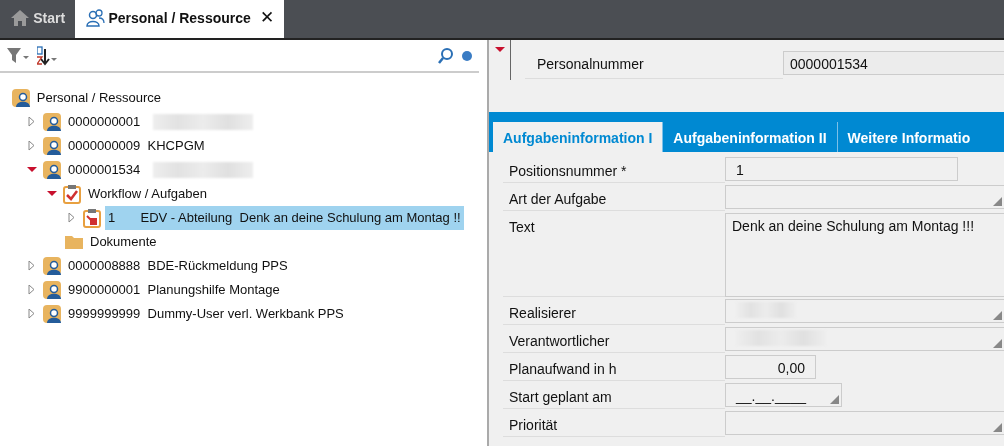 The width and height of the screenshot is (1004, 448). I want to click on field-label: Personalnummer, so click(654, 65).